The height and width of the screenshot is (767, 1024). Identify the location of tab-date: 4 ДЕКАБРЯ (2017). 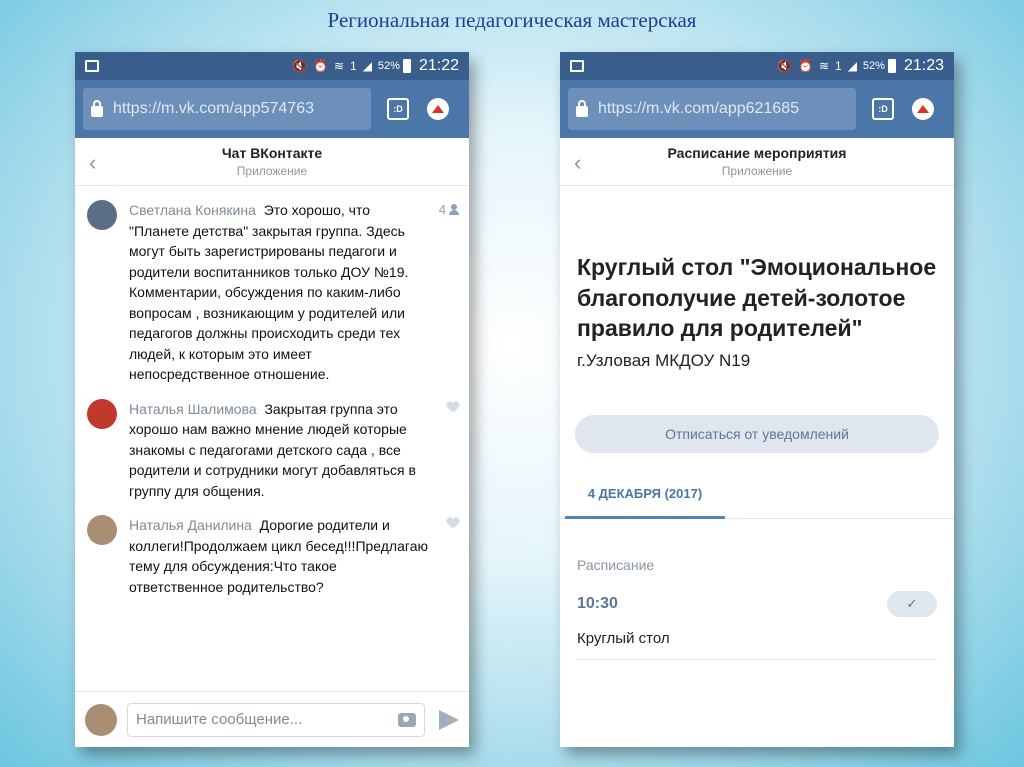
(645, 498).